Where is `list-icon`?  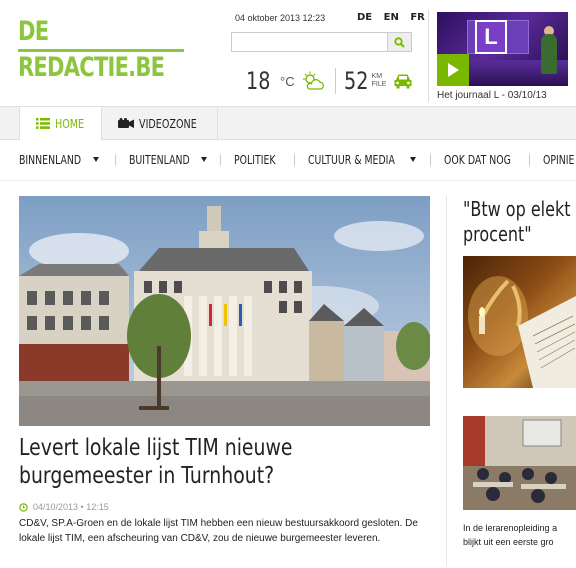 list-icon is located at coordinates (43, 123).